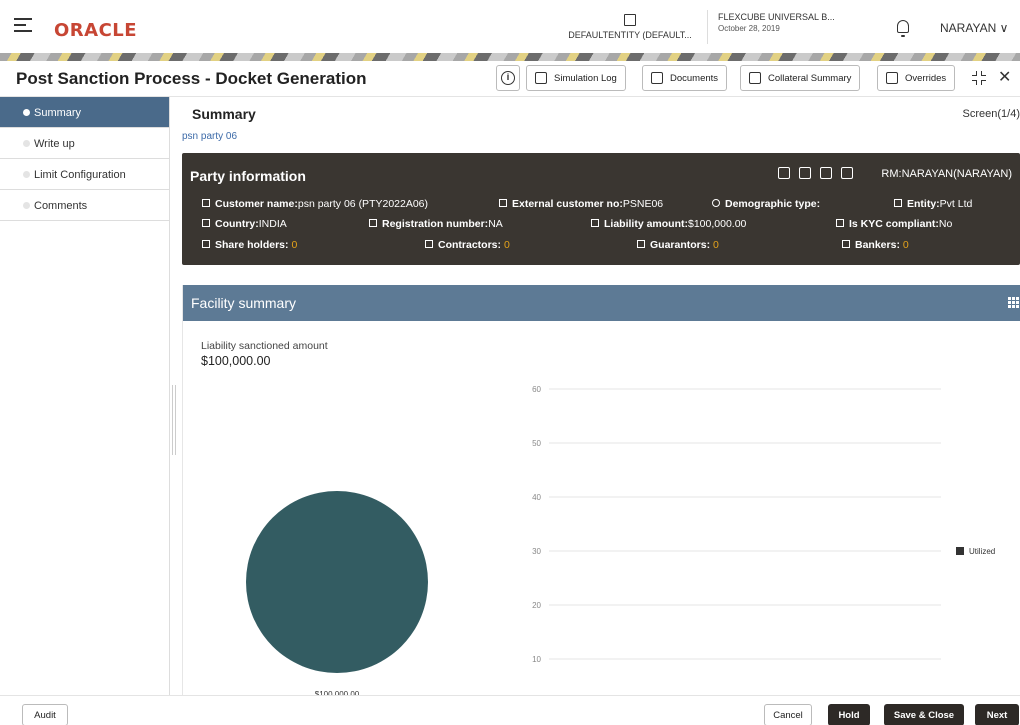 The image size is (1020, 725). I want to click on decorative-banner, so click(510, 57).